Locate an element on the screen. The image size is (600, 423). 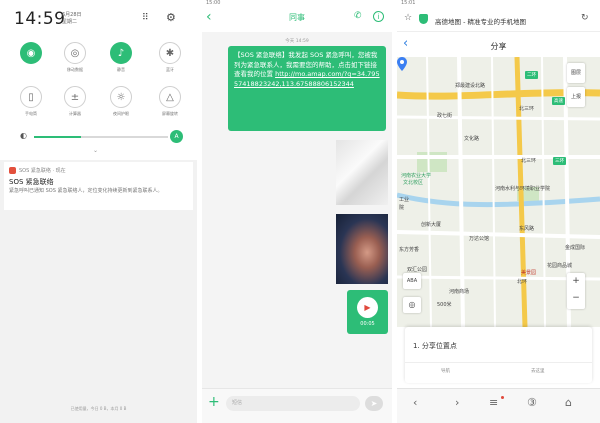
brightness-control: ◐ A is located at coordinates (102, 136).